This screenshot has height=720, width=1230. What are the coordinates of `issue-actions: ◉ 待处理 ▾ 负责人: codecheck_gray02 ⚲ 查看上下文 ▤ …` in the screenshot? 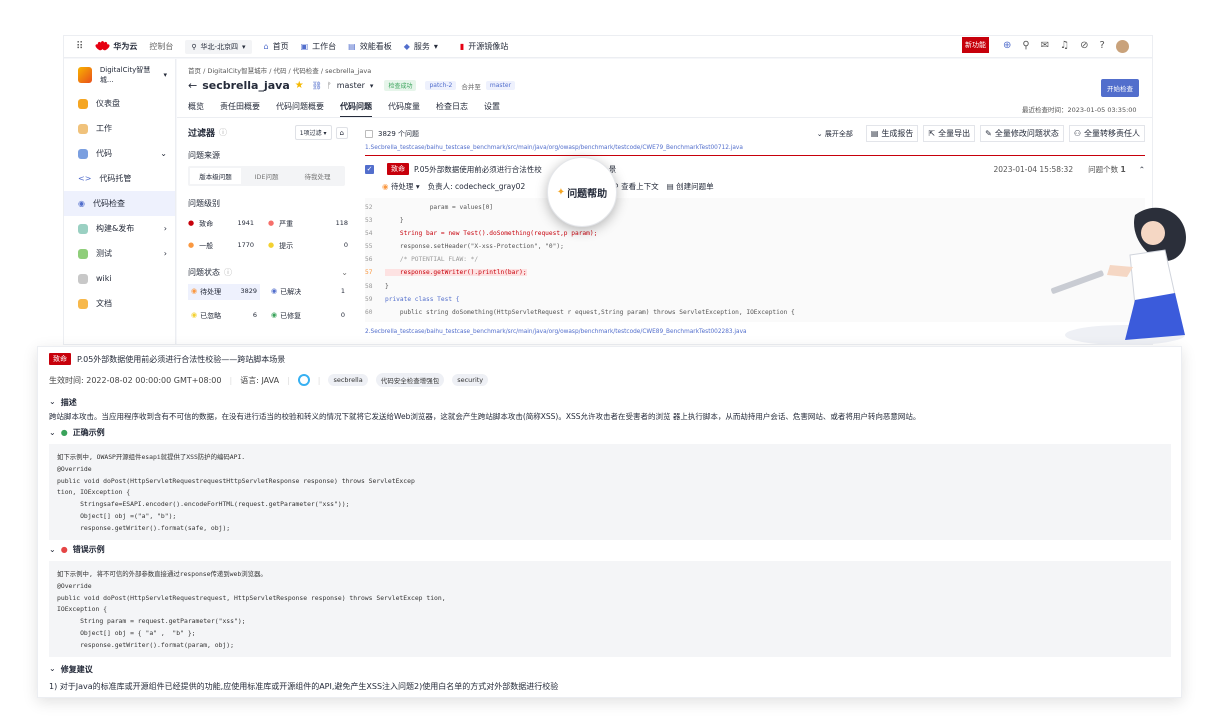 It's located at (755, 186).